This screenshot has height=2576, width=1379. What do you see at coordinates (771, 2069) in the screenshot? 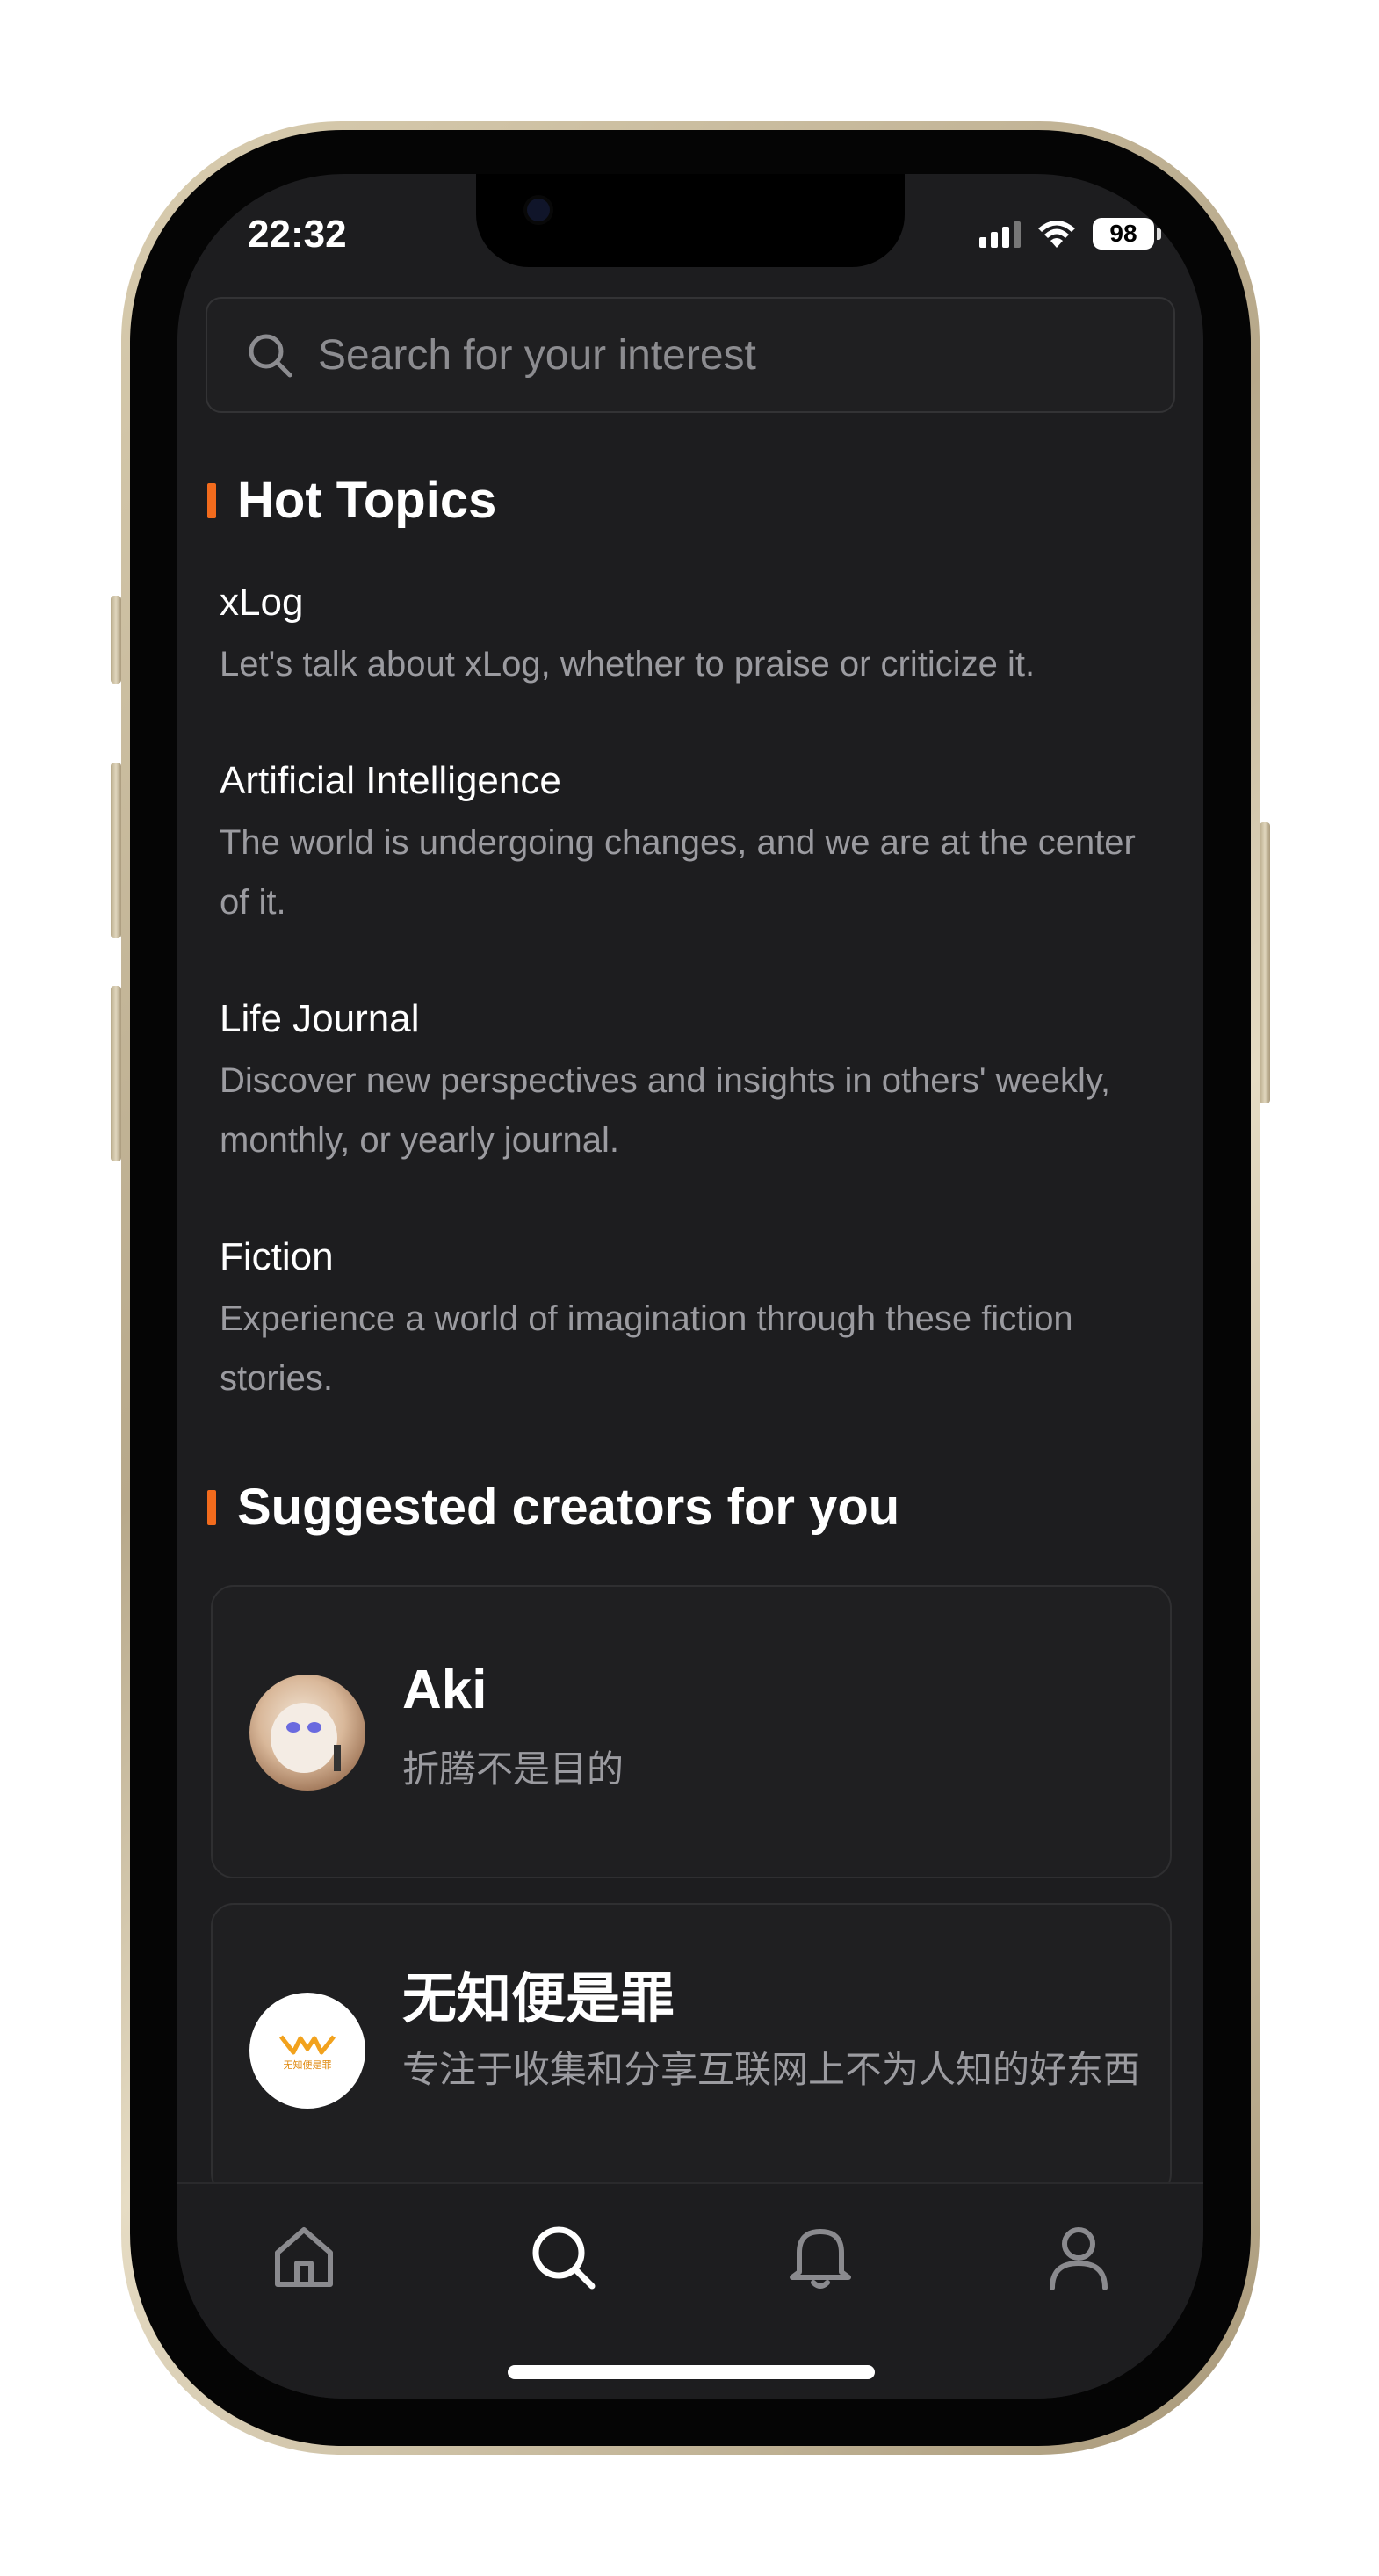
I see `creator-bio: 专注于收集和分享互联网上不为人知的好东西` at bounding box center [771, 2069].